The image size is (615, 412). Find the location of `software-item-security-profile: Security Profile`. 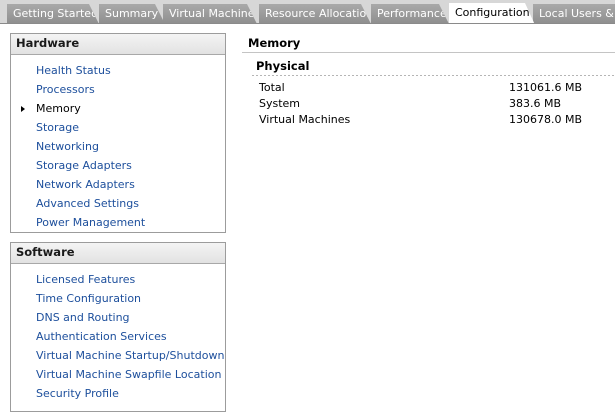

software-item-security-profile: Security Profile is located at coordinates (118, 393).